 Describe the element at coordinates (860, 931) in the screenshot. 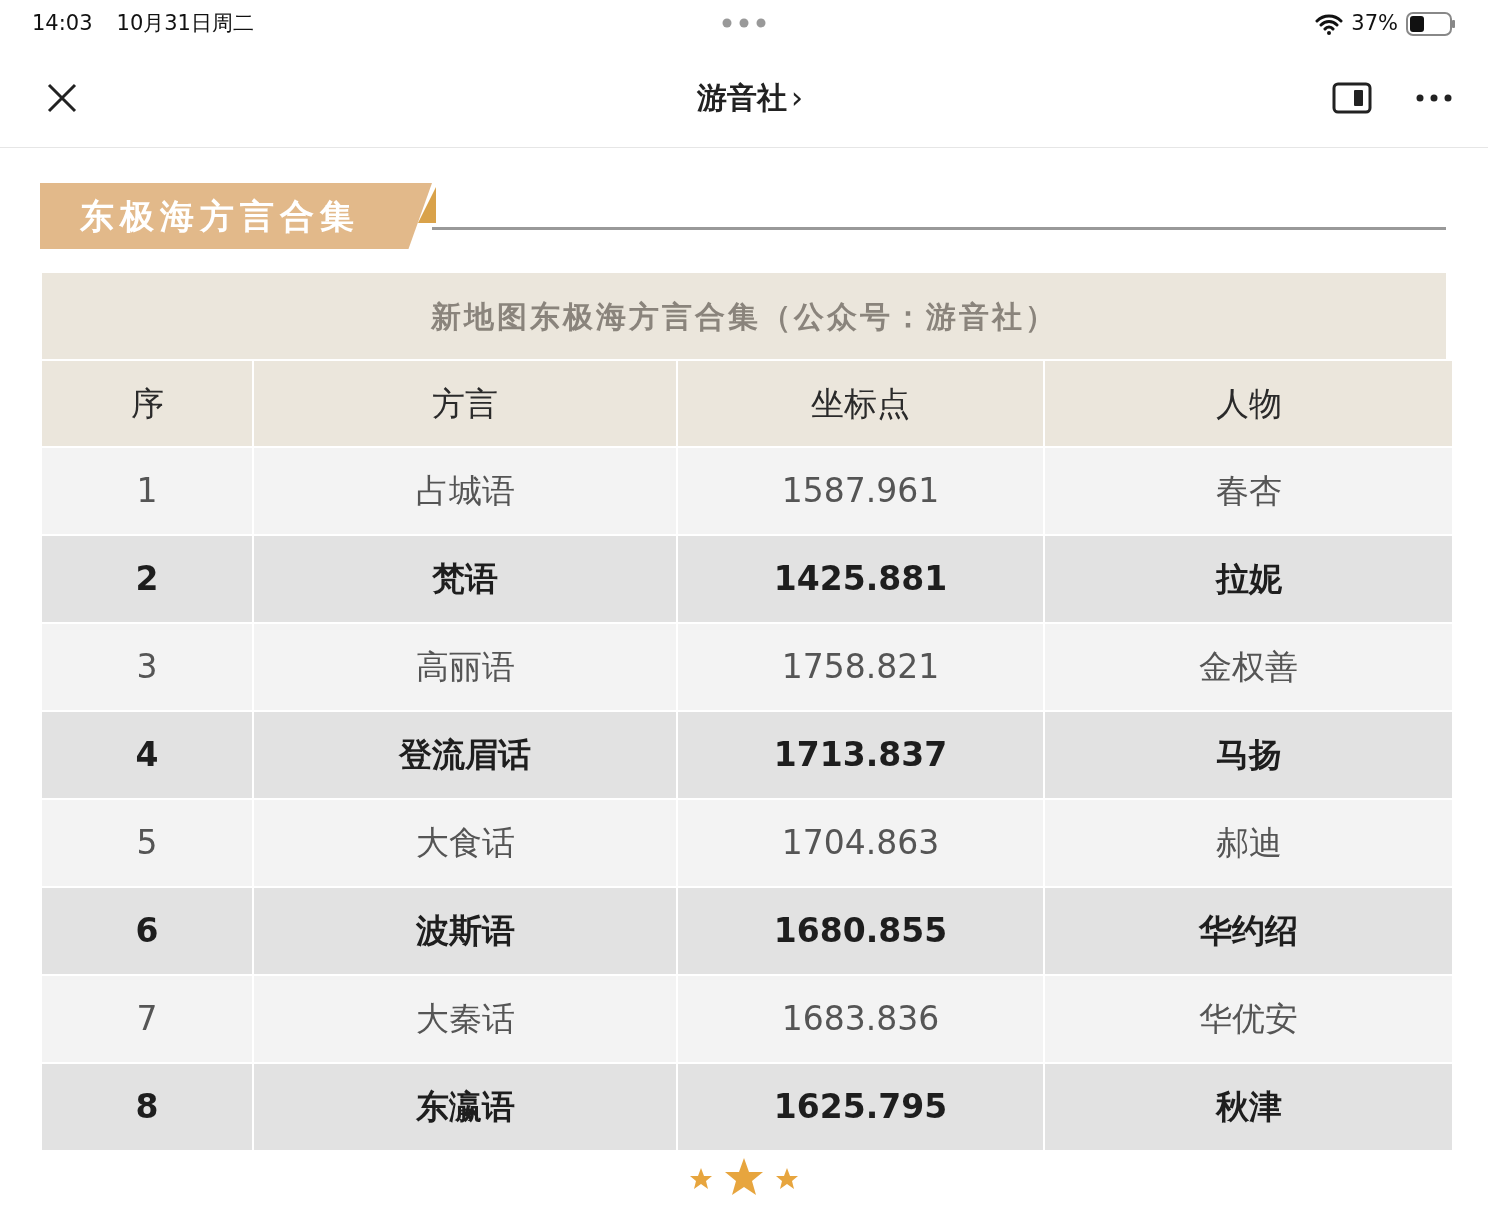

I see `table-cell: 1680.855` at that location.